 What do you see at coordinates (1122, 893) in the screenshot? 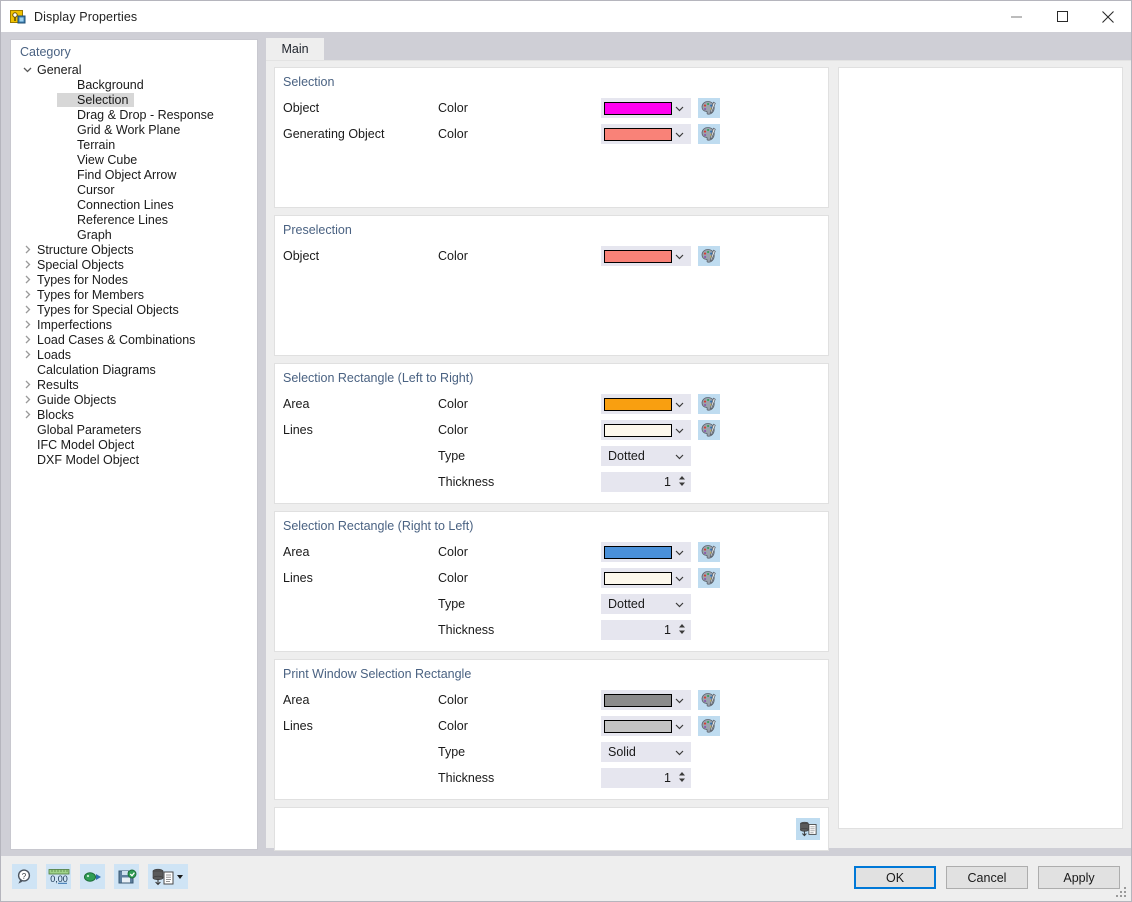
I see `resize-grip` at bounding box center [1122, 893].